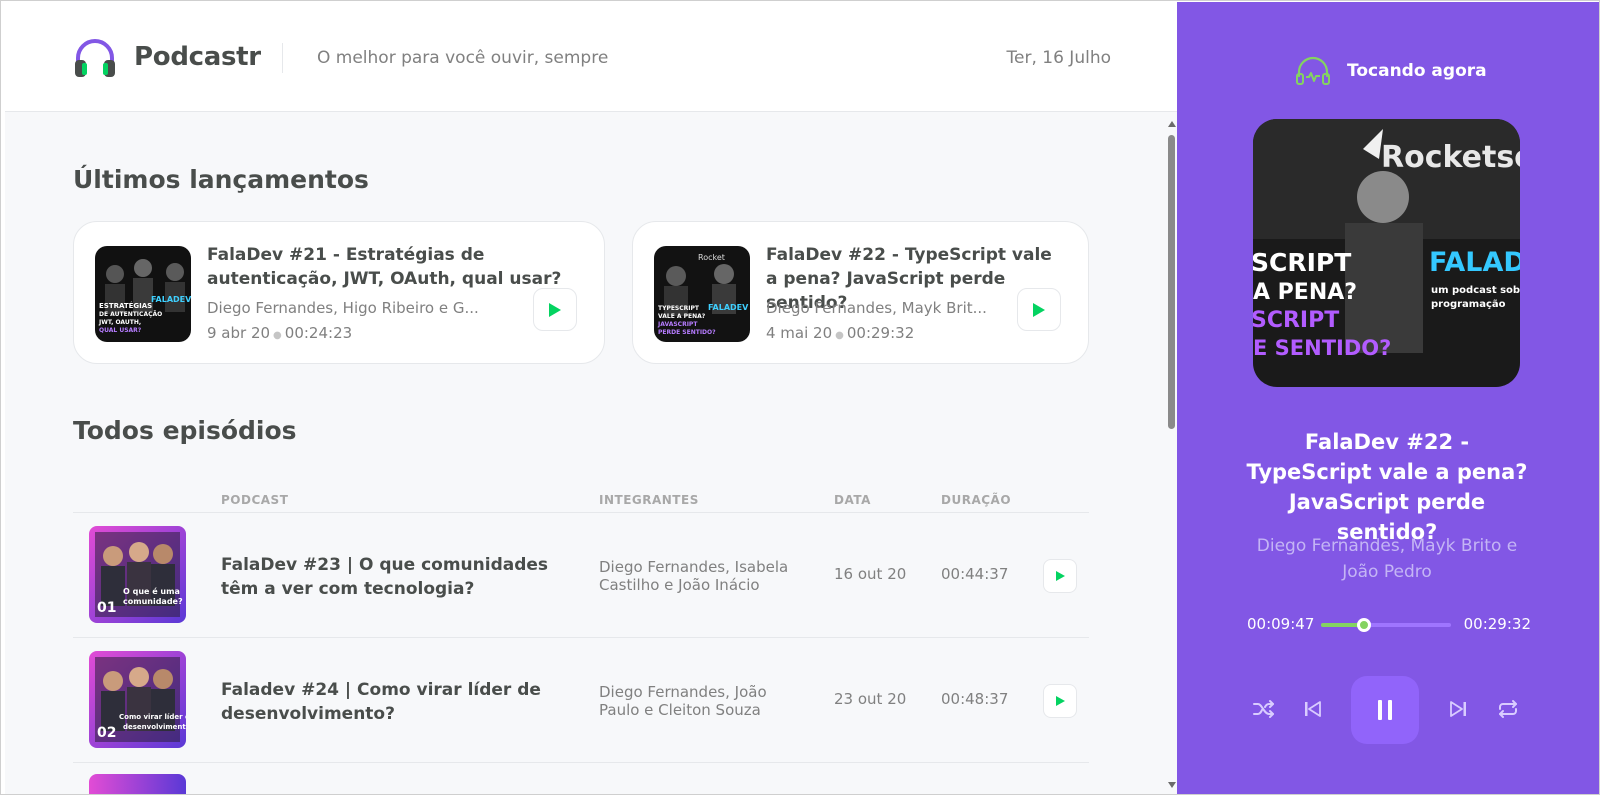 The image size is (1600, 795). What do you see at coordinates (975, 699) in the screenshot?
I see `episode-duration: 00:48:37` at bounding box center [975, 699].